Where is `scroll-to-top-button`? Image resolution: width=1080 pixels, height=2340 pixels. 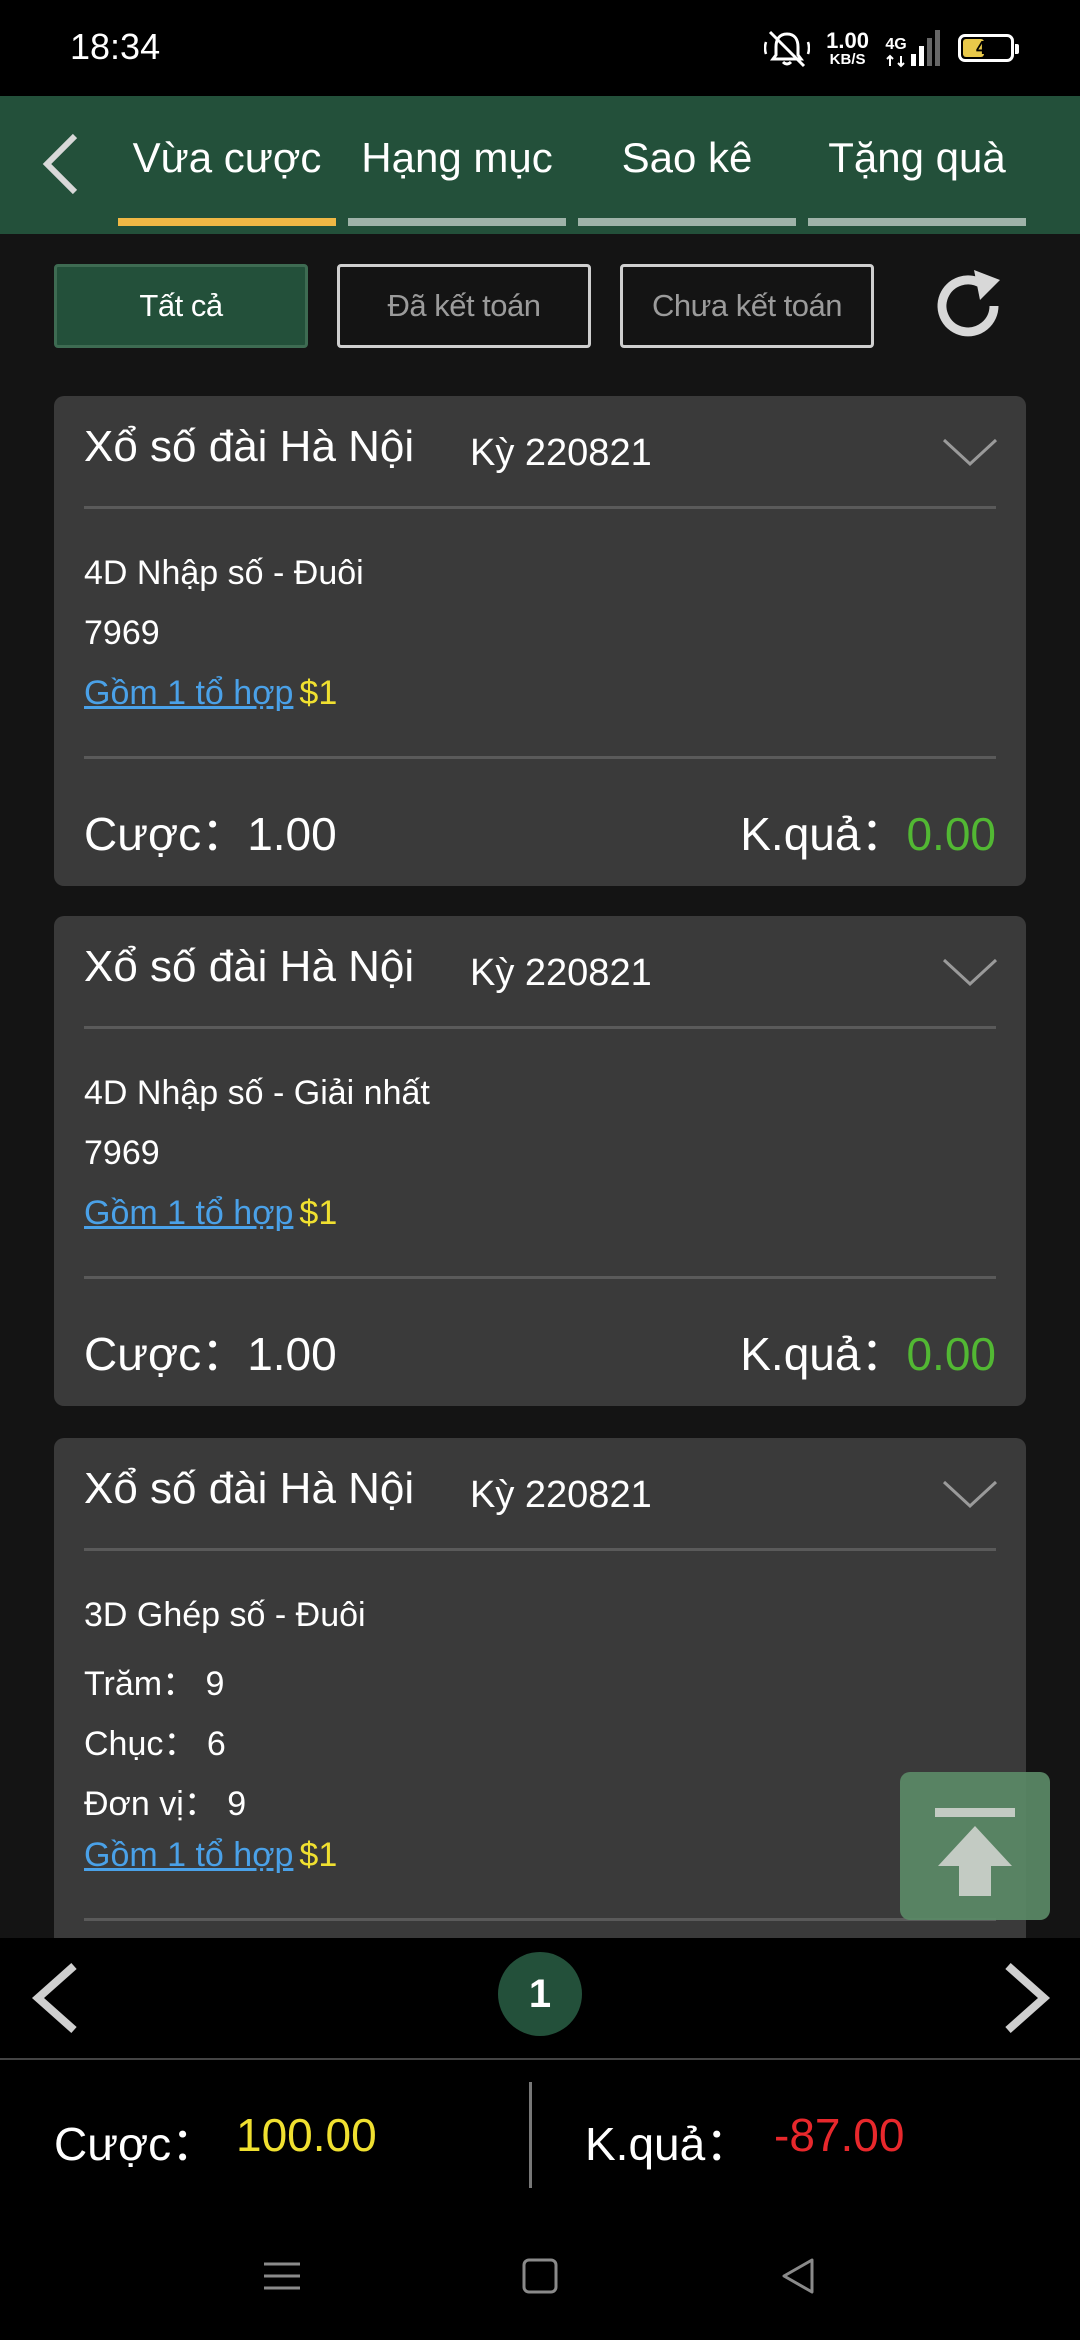
scroll-to-top-button is located at coordinates (975, 1846).